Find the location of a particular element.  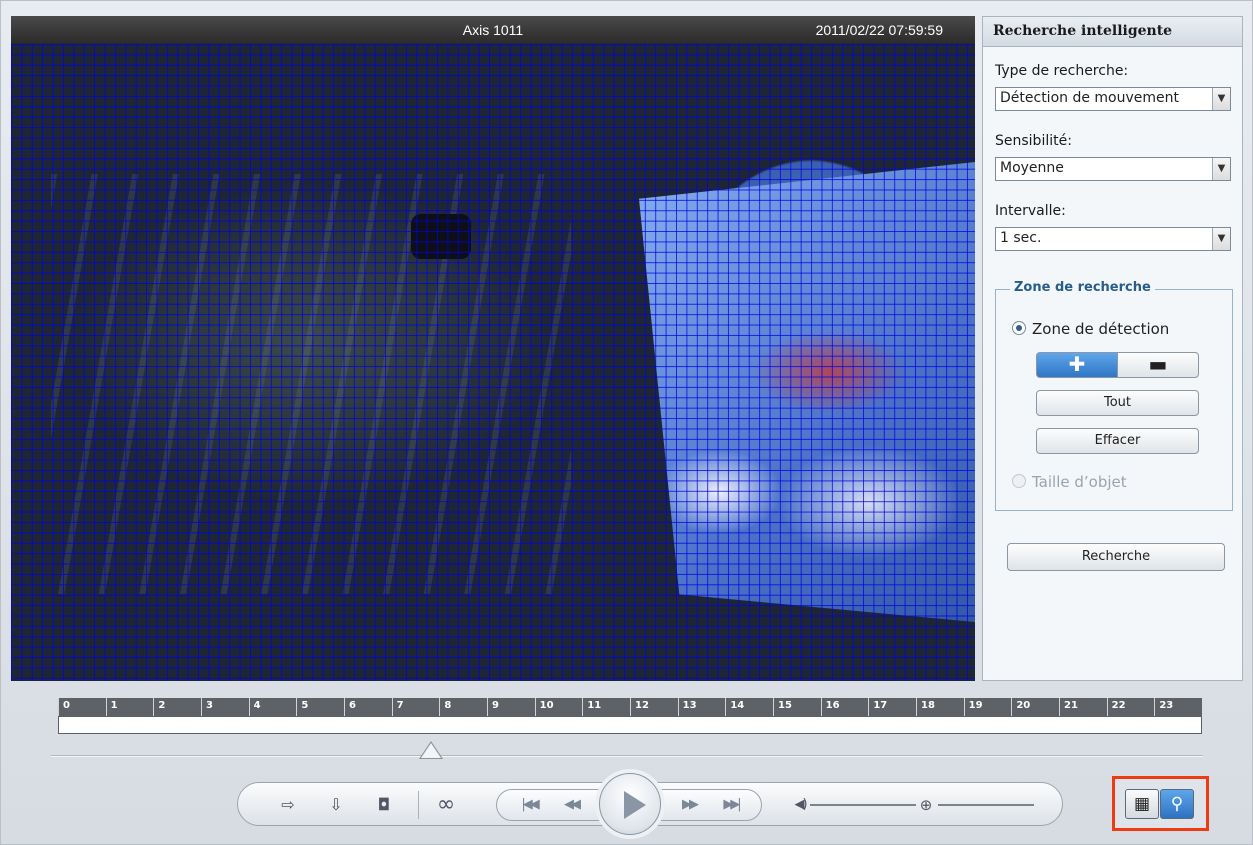

hour-label: 20 is located at coordinates (1035, 707).